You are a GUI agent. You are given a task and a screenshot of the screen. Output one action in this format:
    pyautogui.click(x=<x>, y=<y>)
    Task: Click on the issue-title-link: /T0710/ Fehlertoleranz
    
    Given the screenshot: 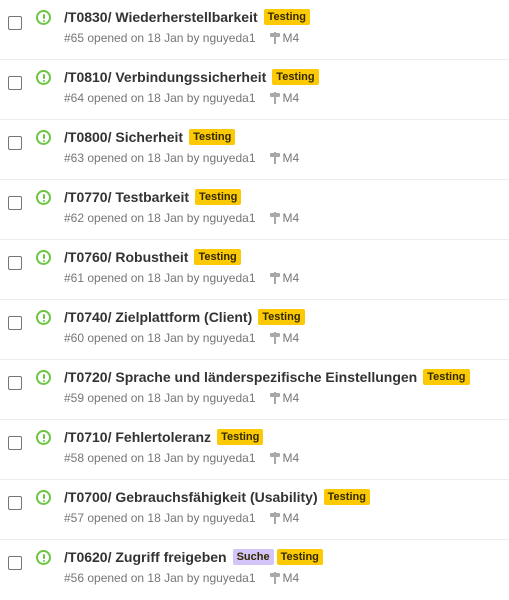 What is the action you would take?
    pyautogui.click(x=137, y=437)
    